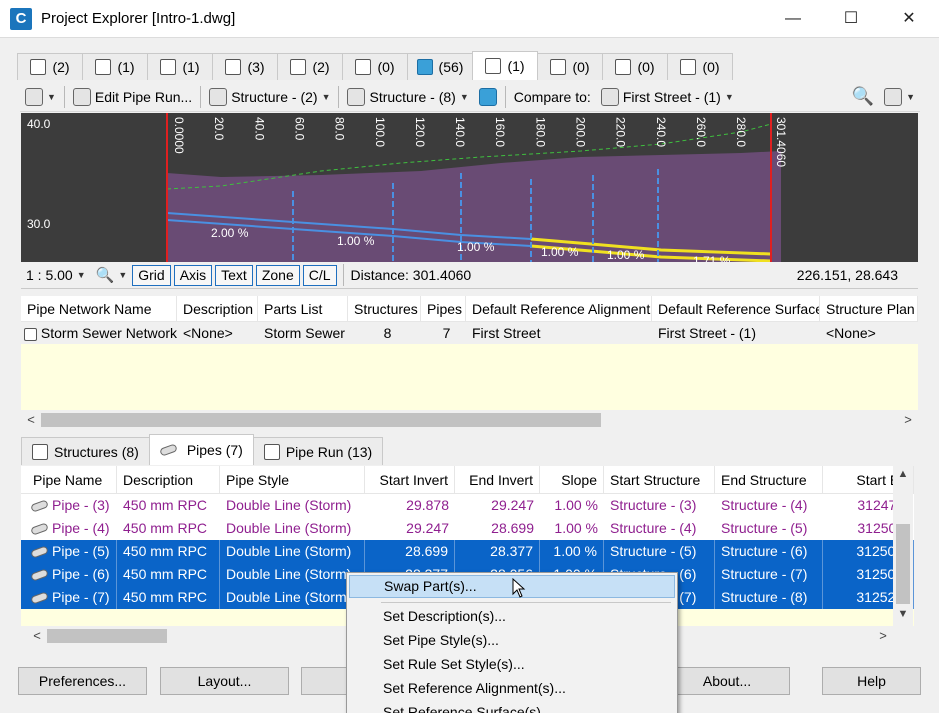 This screenshot has height=713, width=939. Describe the element at coordinates (443, 308) in the screenshot. I see `column-header: Pipes` at that location.